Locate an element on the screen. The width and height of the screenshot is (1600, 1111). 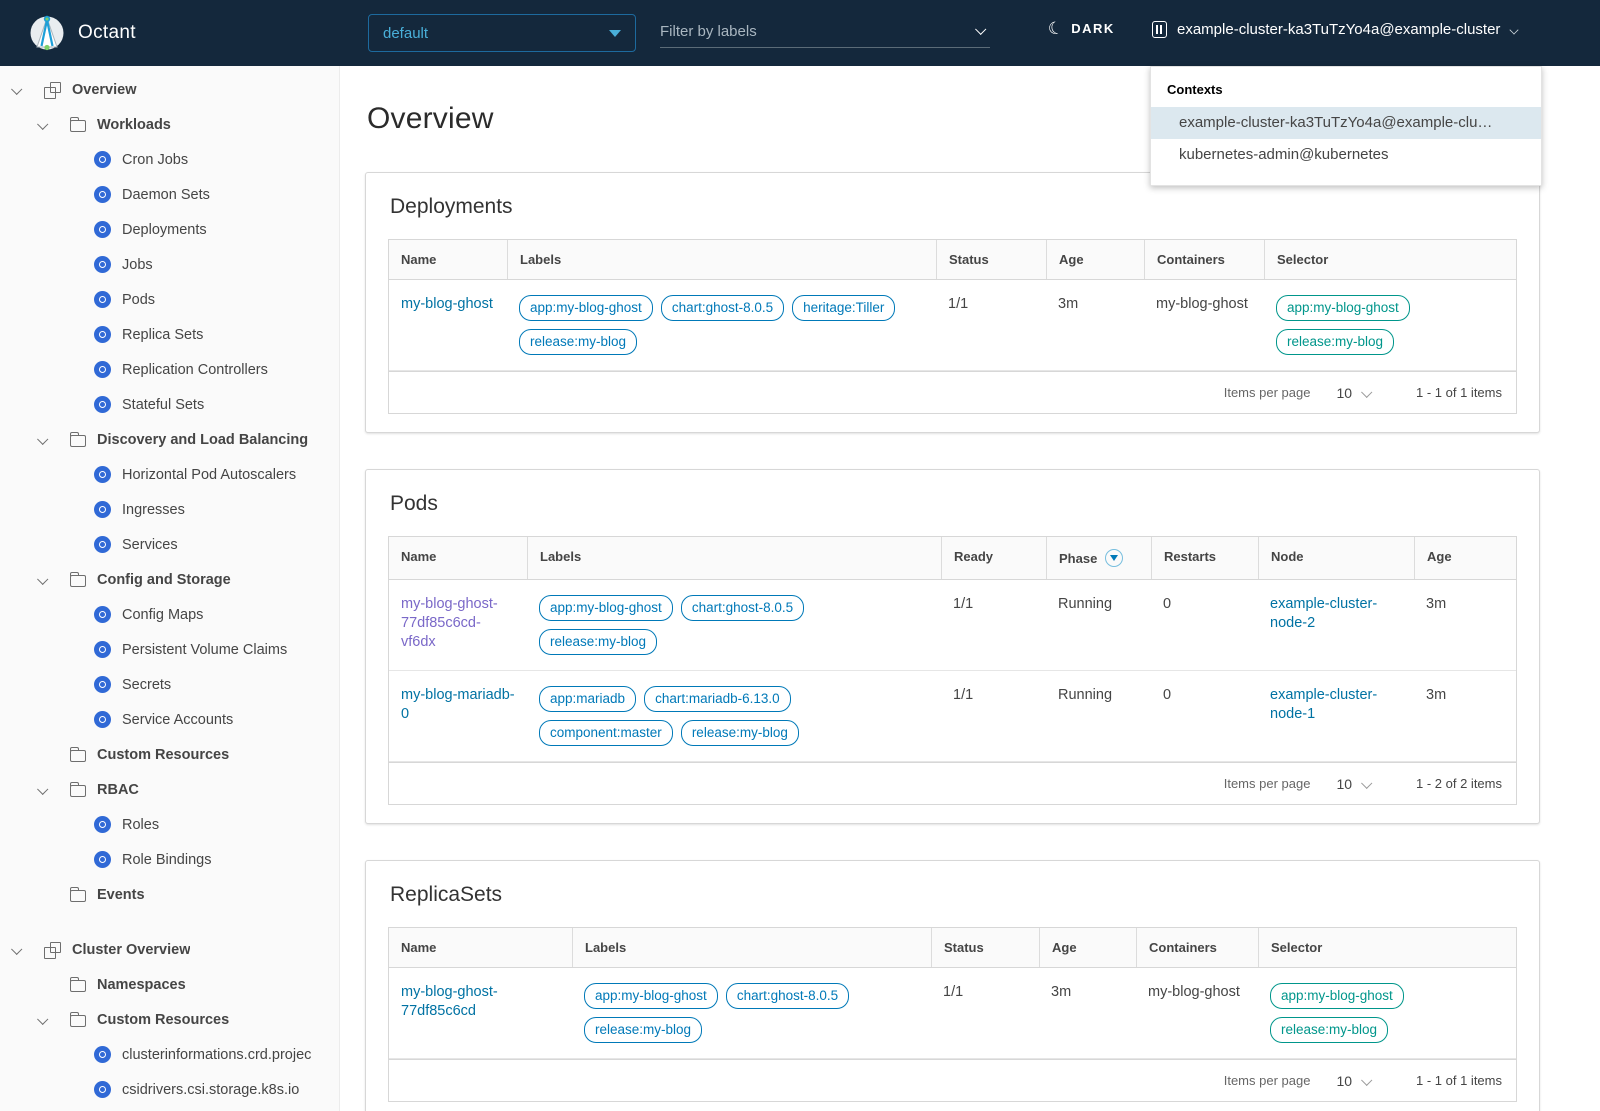
sidebar-item-stateful-sets: Stateful Sets is located at coordinates (169, 404).